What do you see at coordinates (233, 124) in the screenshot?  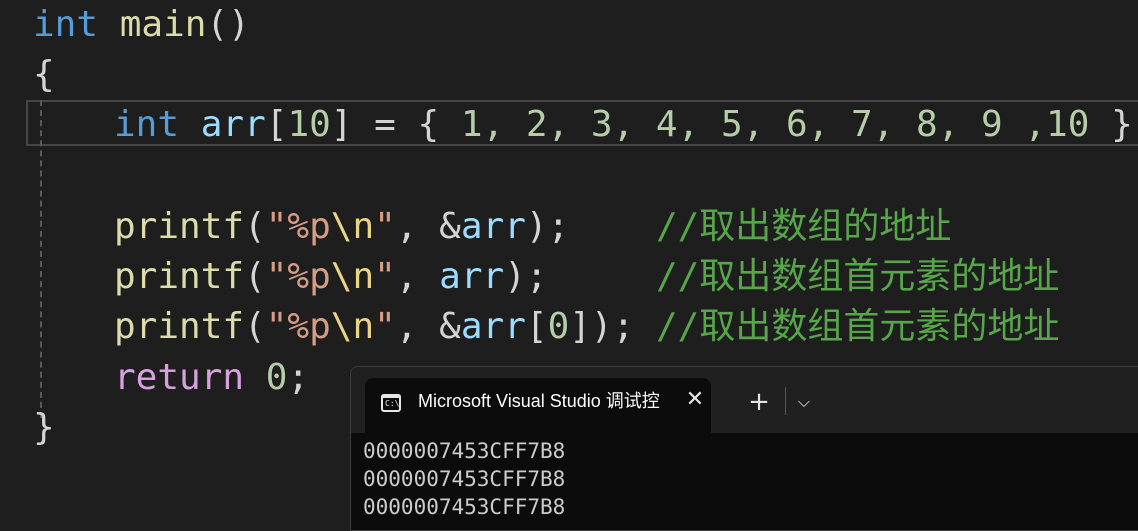 I see `variable-arr: arr` at bounding box center [233, 124].